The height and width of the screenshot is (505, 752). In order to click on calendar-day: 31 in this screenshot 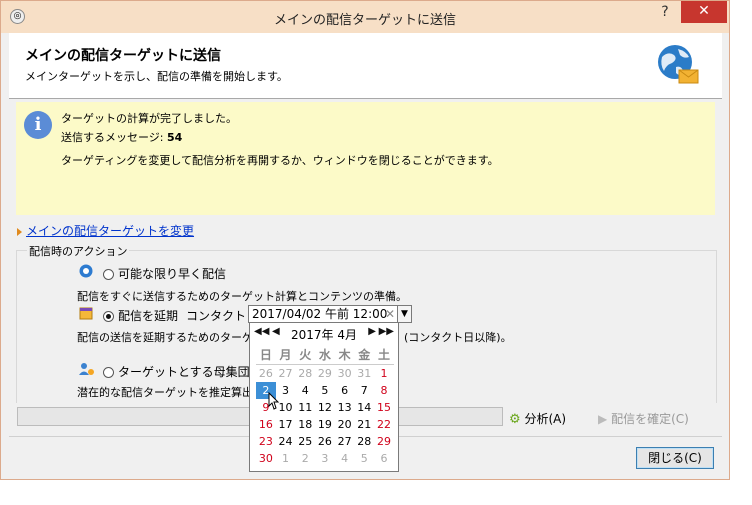, I will do `click(364, 373)`.